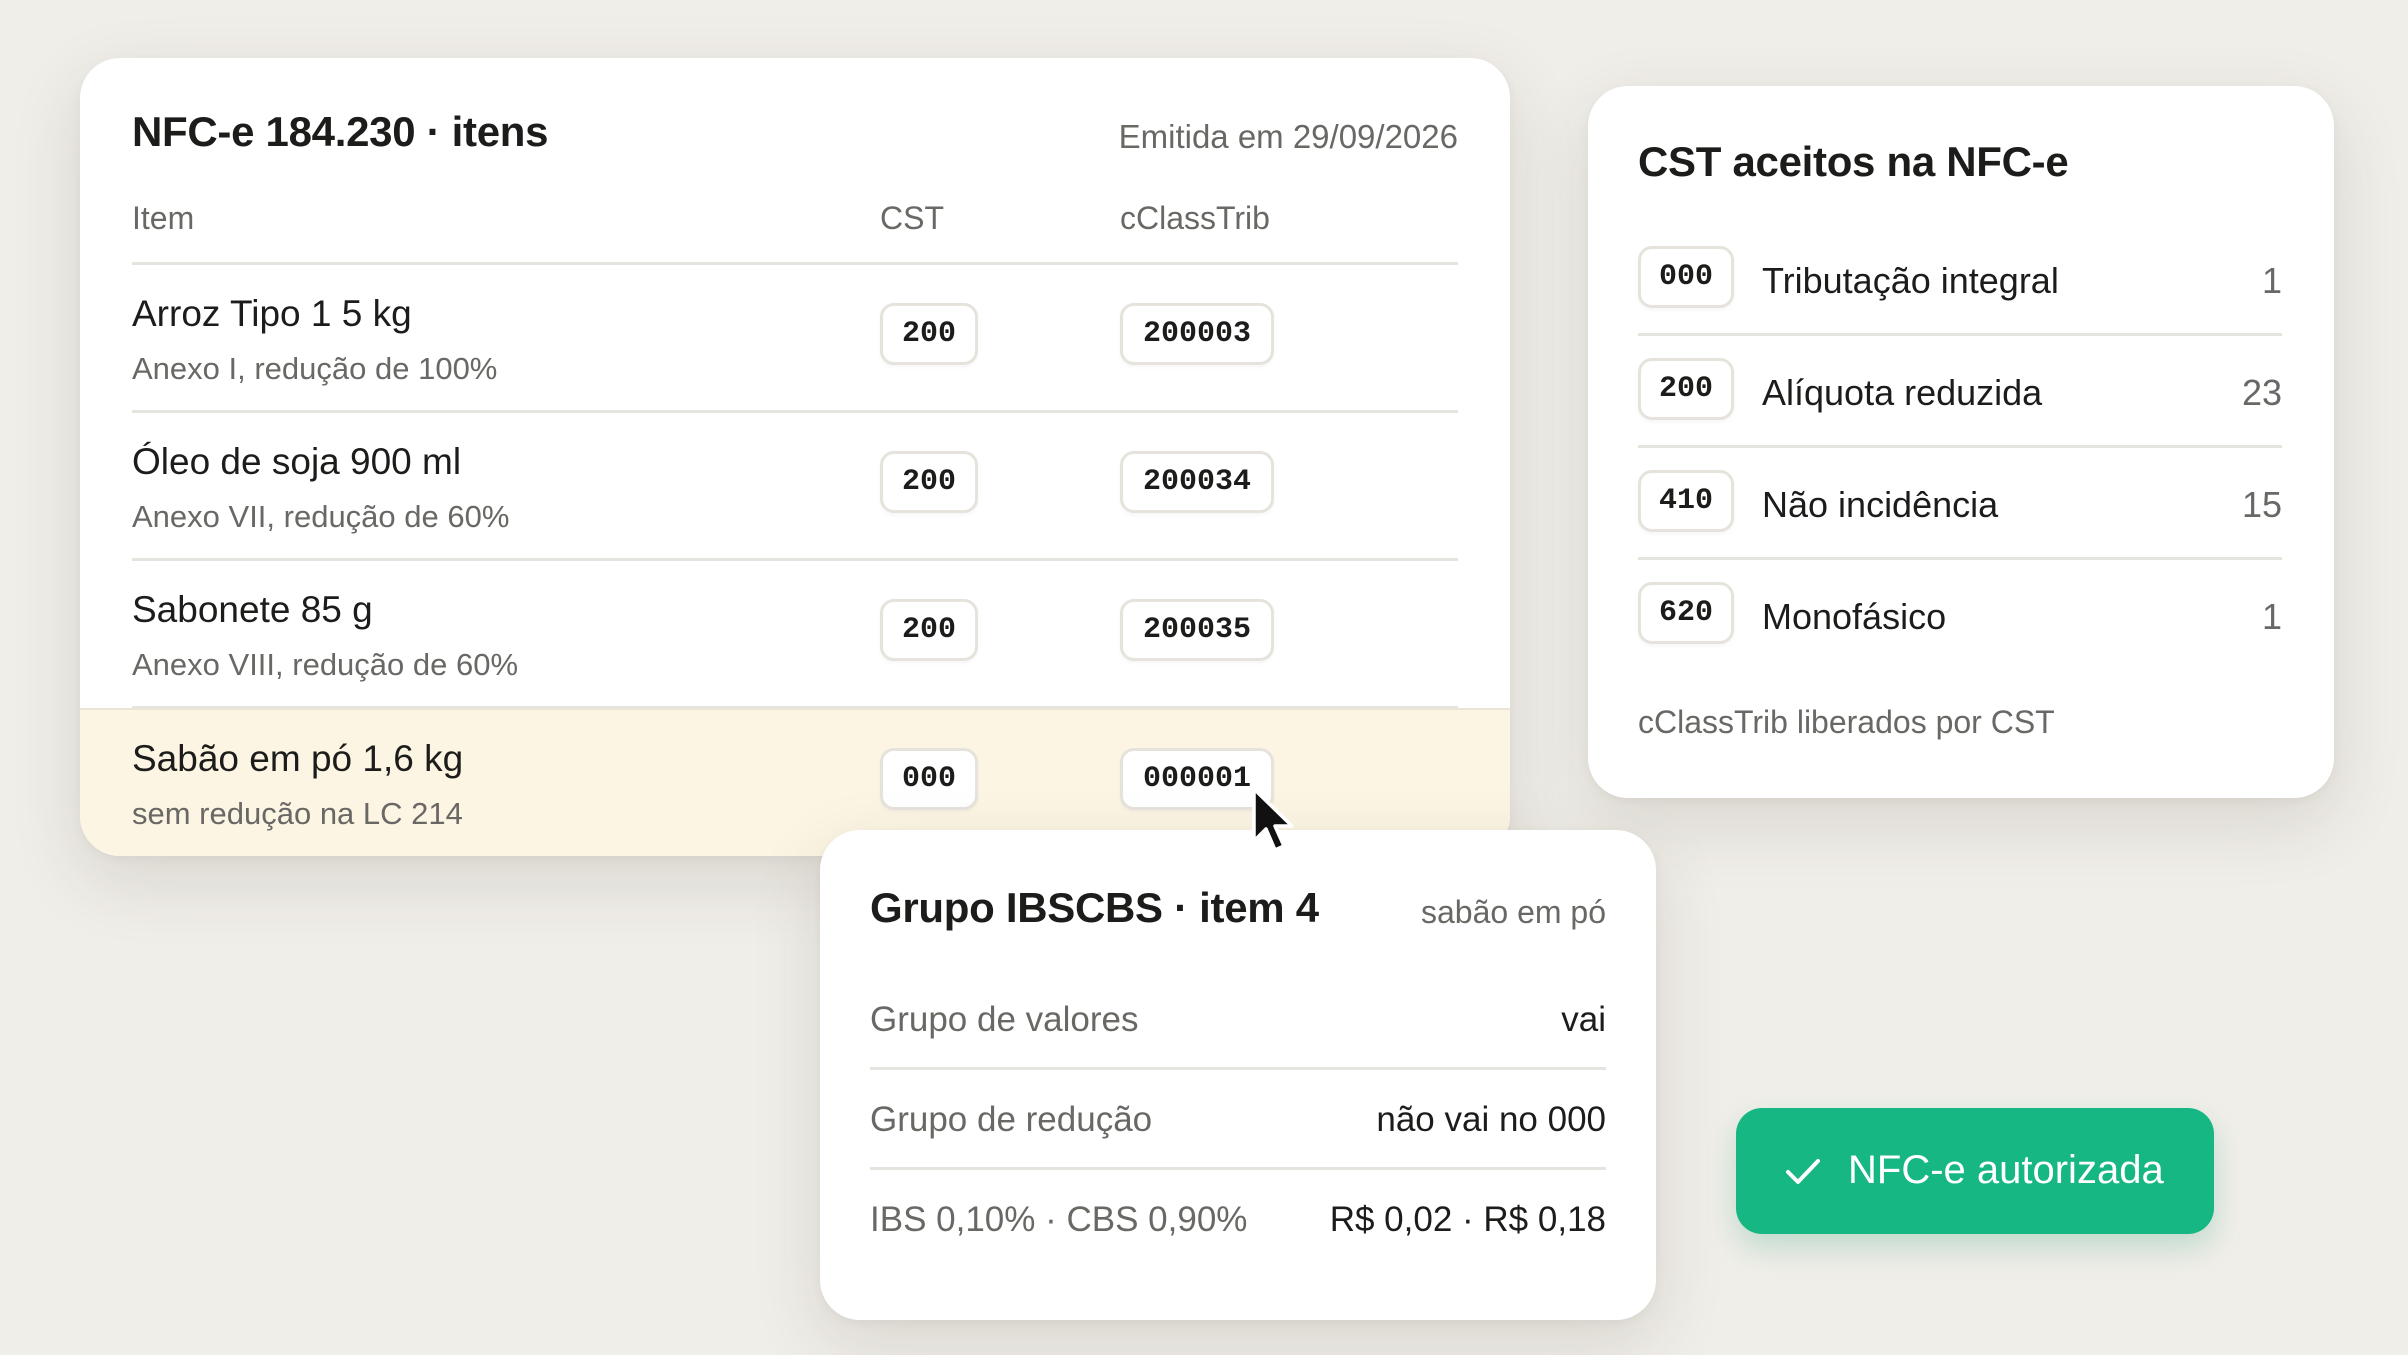 This screenshot has width=2408, height=1355. Describe the element at coordinates (340, 131) in the screenshot. I see `items-card-title: NFC-e 184.230 · itens` at that location.